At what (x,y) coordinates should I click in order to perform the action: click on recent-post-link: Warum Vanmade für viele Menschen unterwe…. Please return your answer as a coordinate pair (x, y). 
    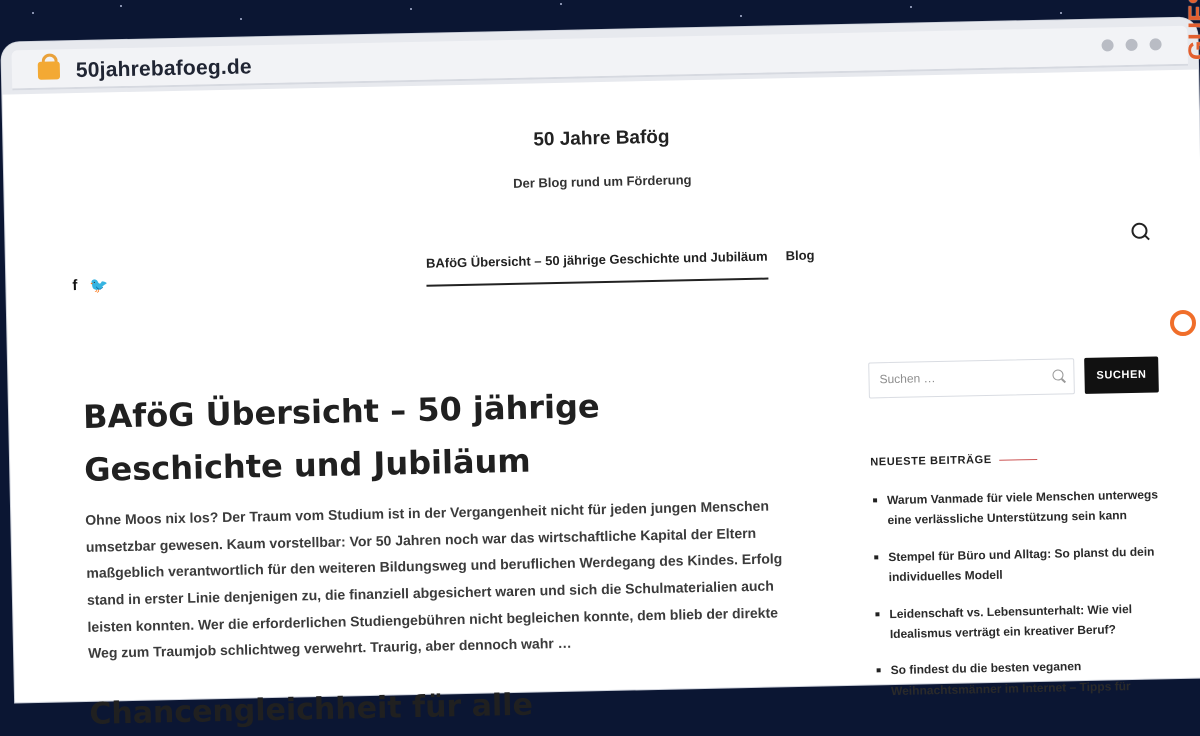
    Looking at the image, I should click on (1016, 507).